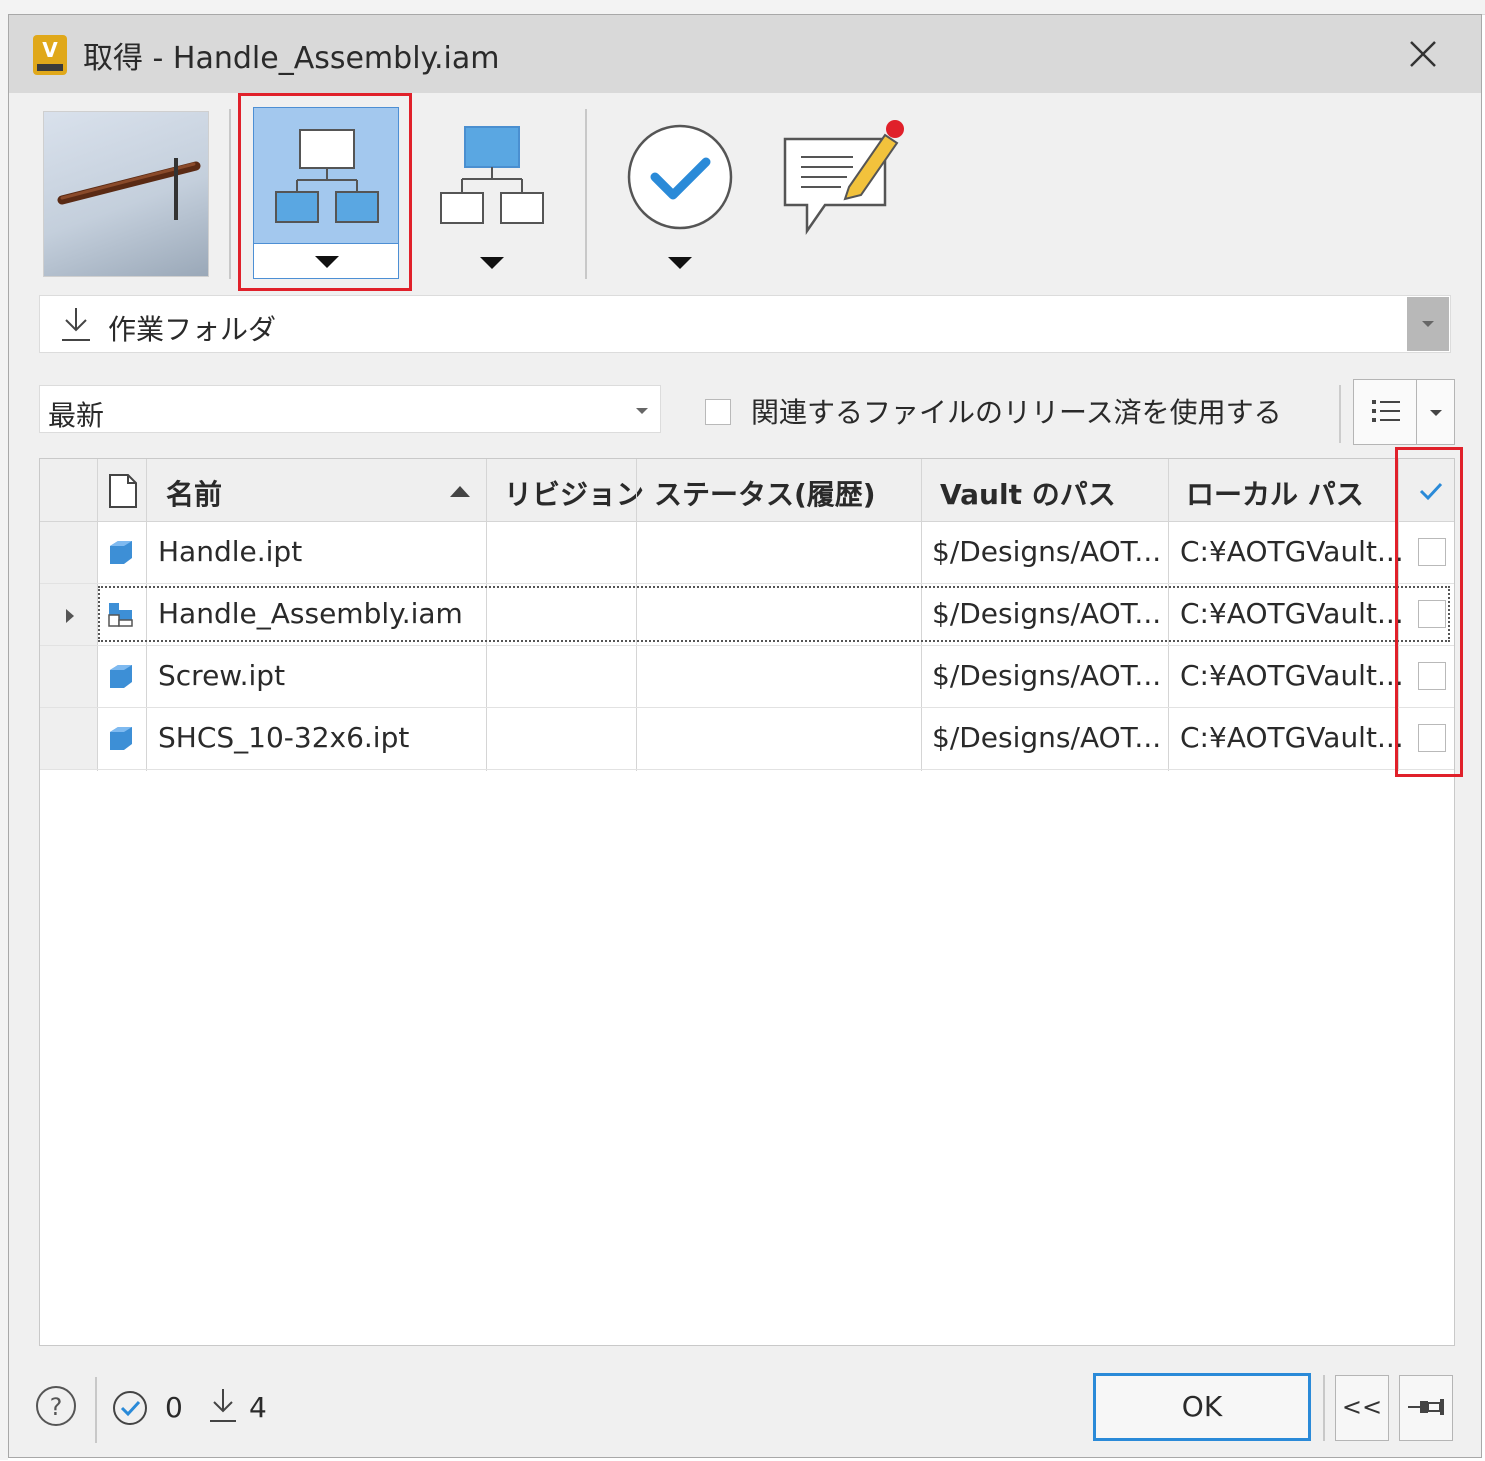 The height and width of the screenshot is (1461, 1485). What do you see at coordinates (460, 491) in the screenshot?
I see `sort-ascending-icon` at bounding box center [460, 491].